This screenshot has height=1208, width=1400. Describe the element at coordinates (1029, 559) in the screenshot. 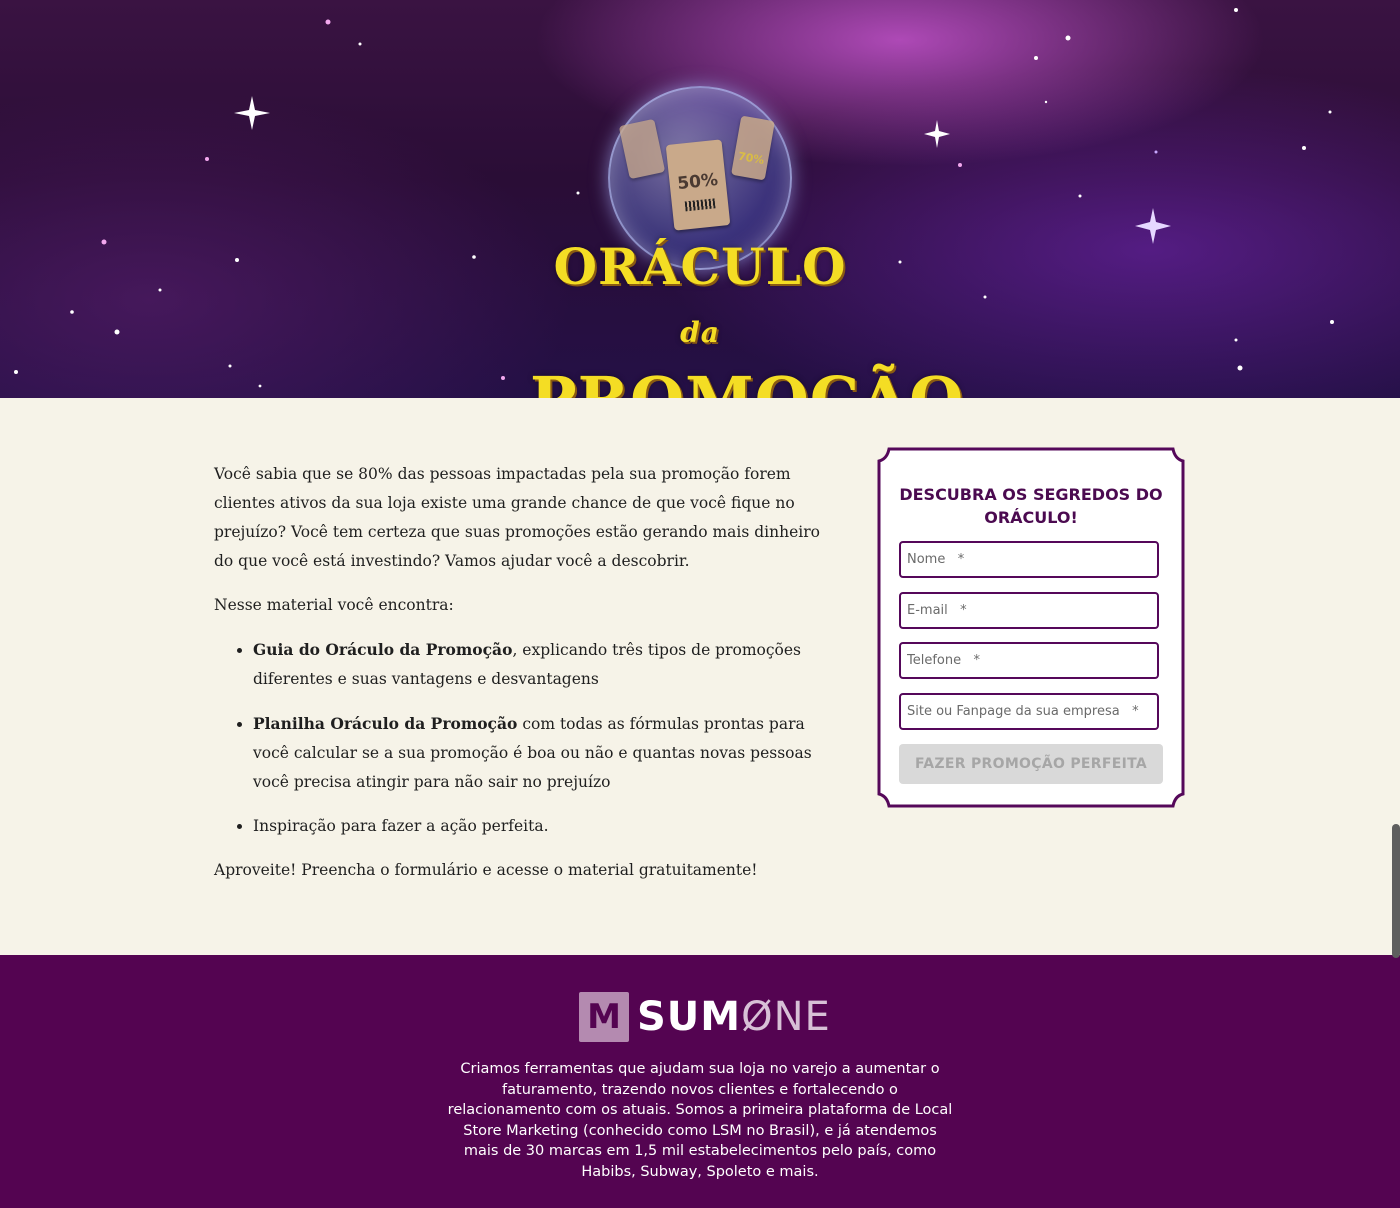

I see `name-field` at that location.